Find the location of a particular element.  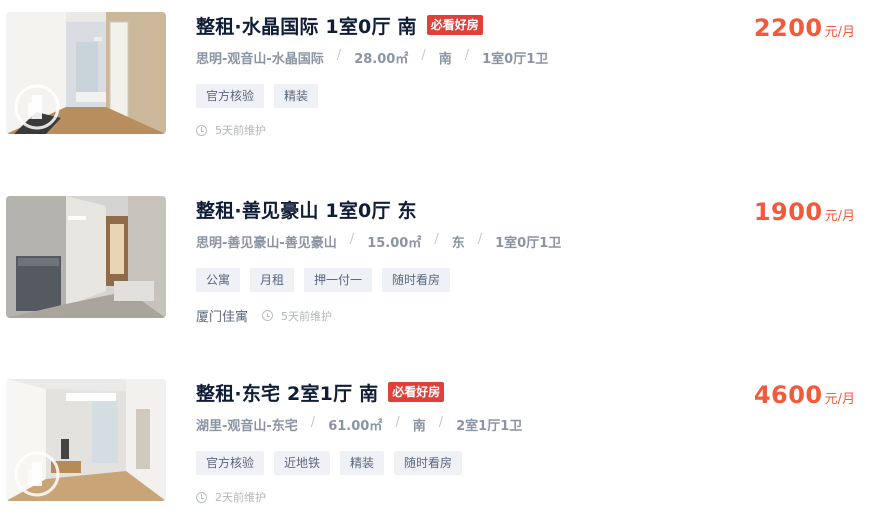

price-value: 1900 is located at coordinates (788, 212).